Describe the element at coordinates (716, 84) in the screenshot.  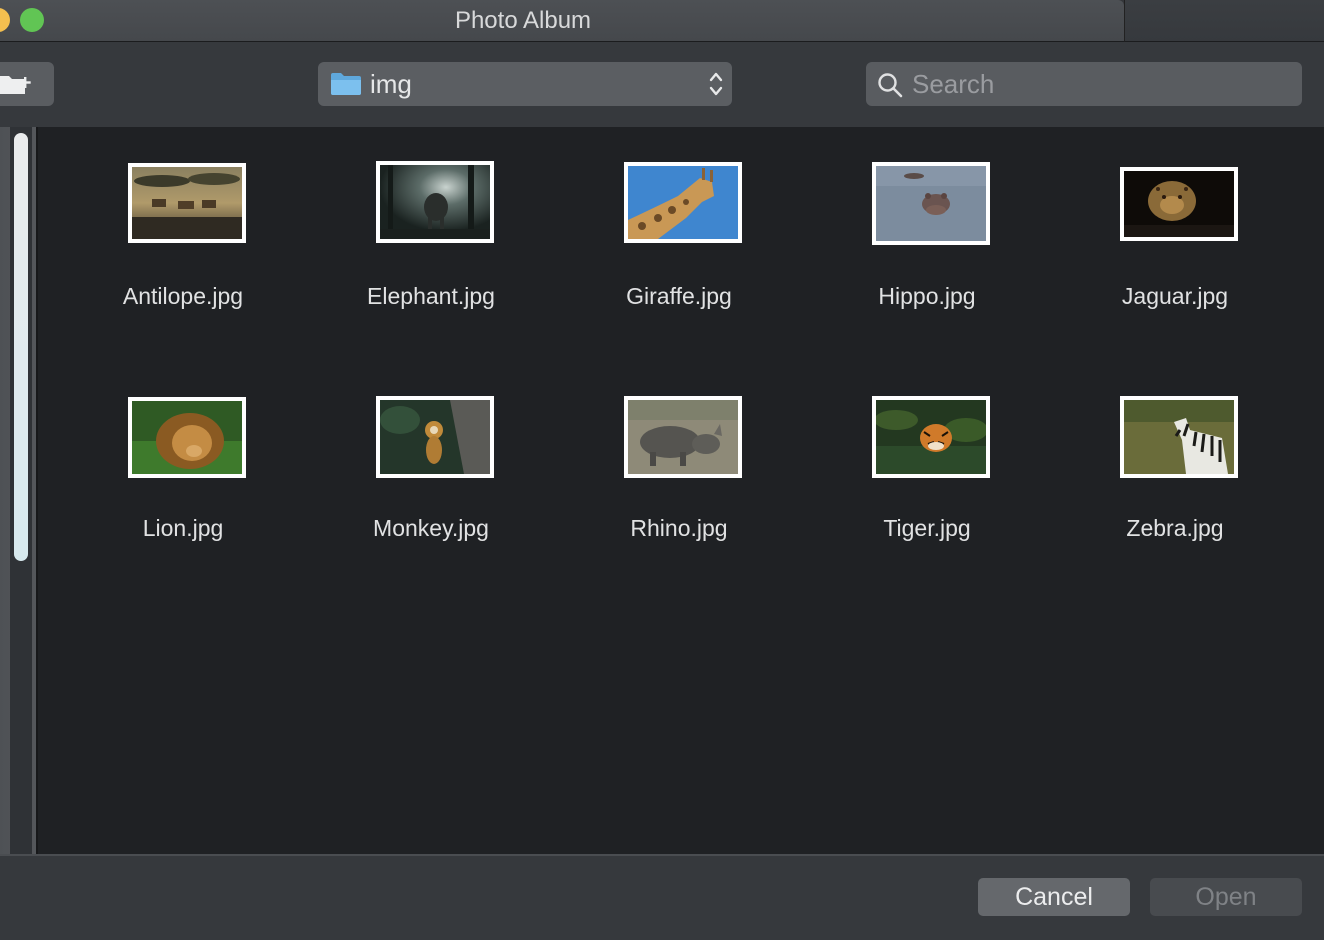
I see `updown-arrows-icon` at that location.